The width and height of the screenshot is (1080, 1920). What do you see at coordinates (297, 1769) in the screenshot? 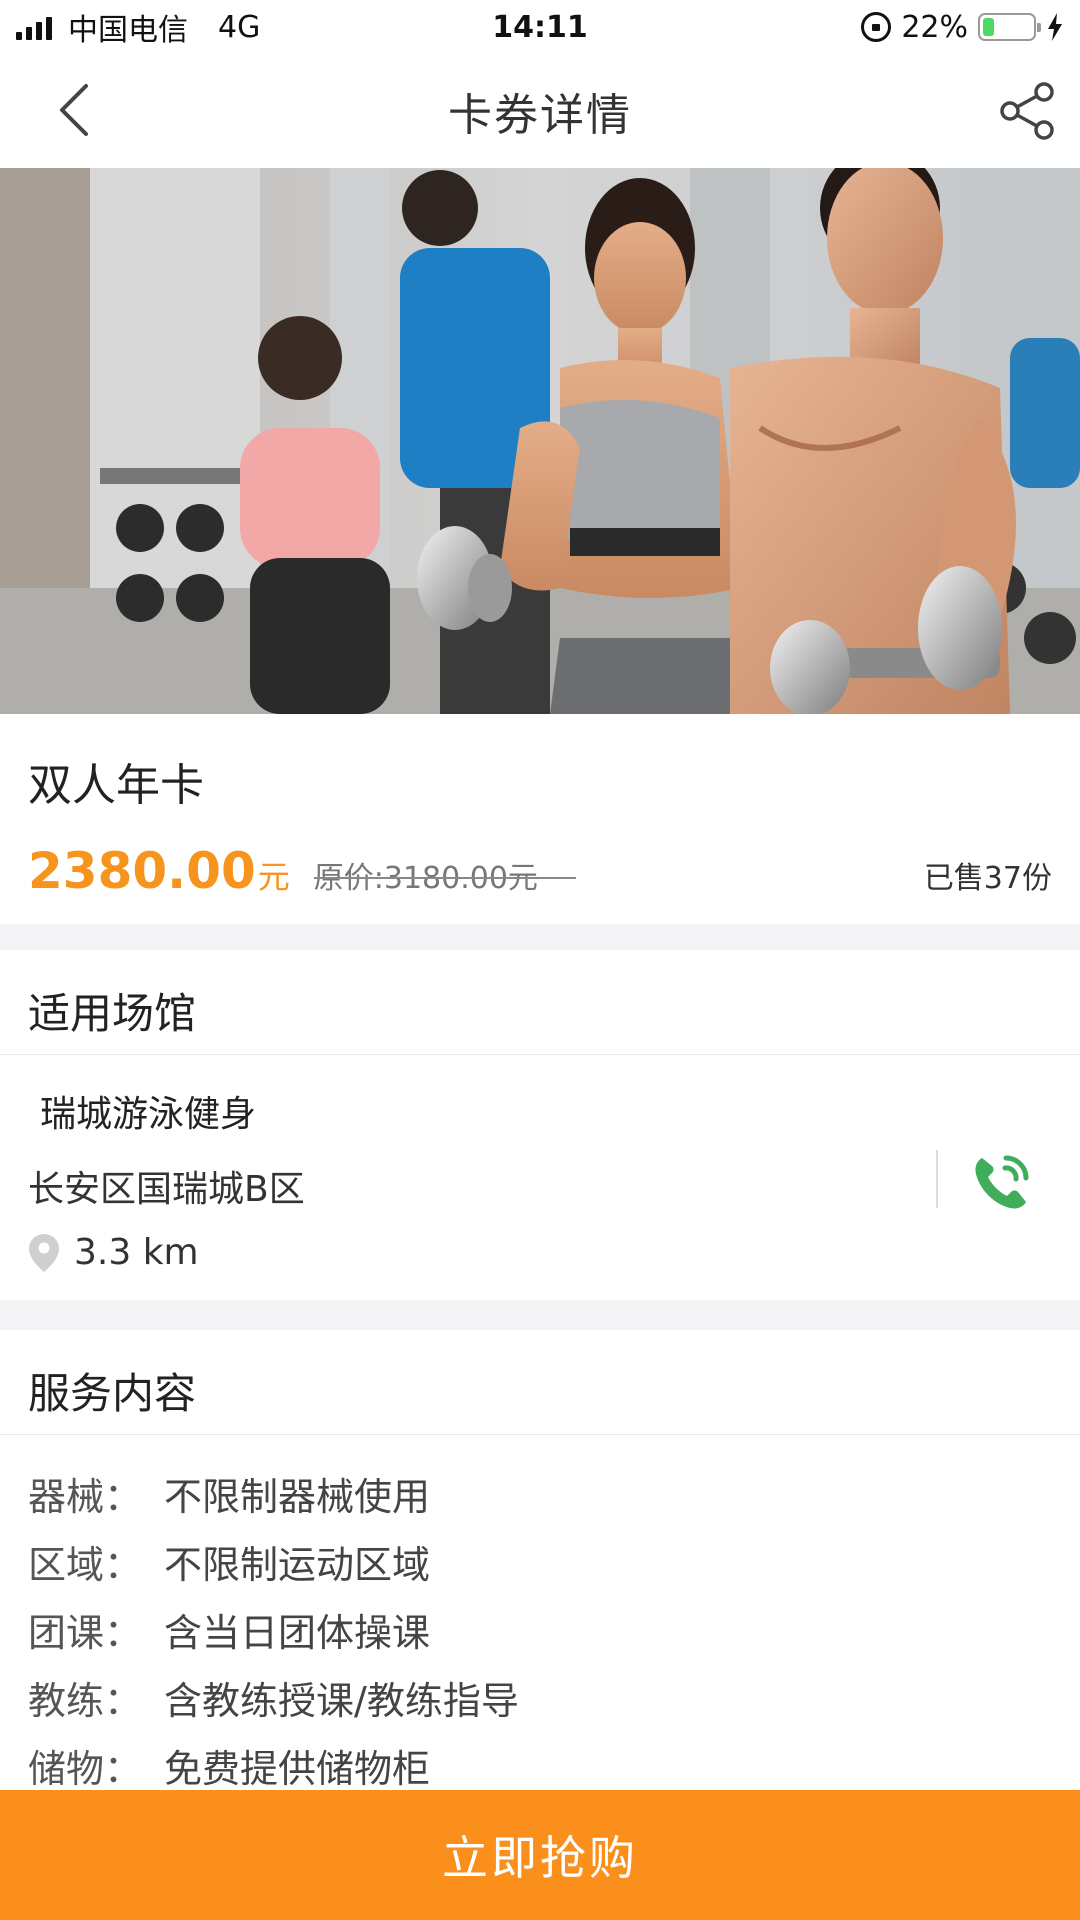
I see `service-value: 免费提供储物柜` at bounding box center [297, 1769].